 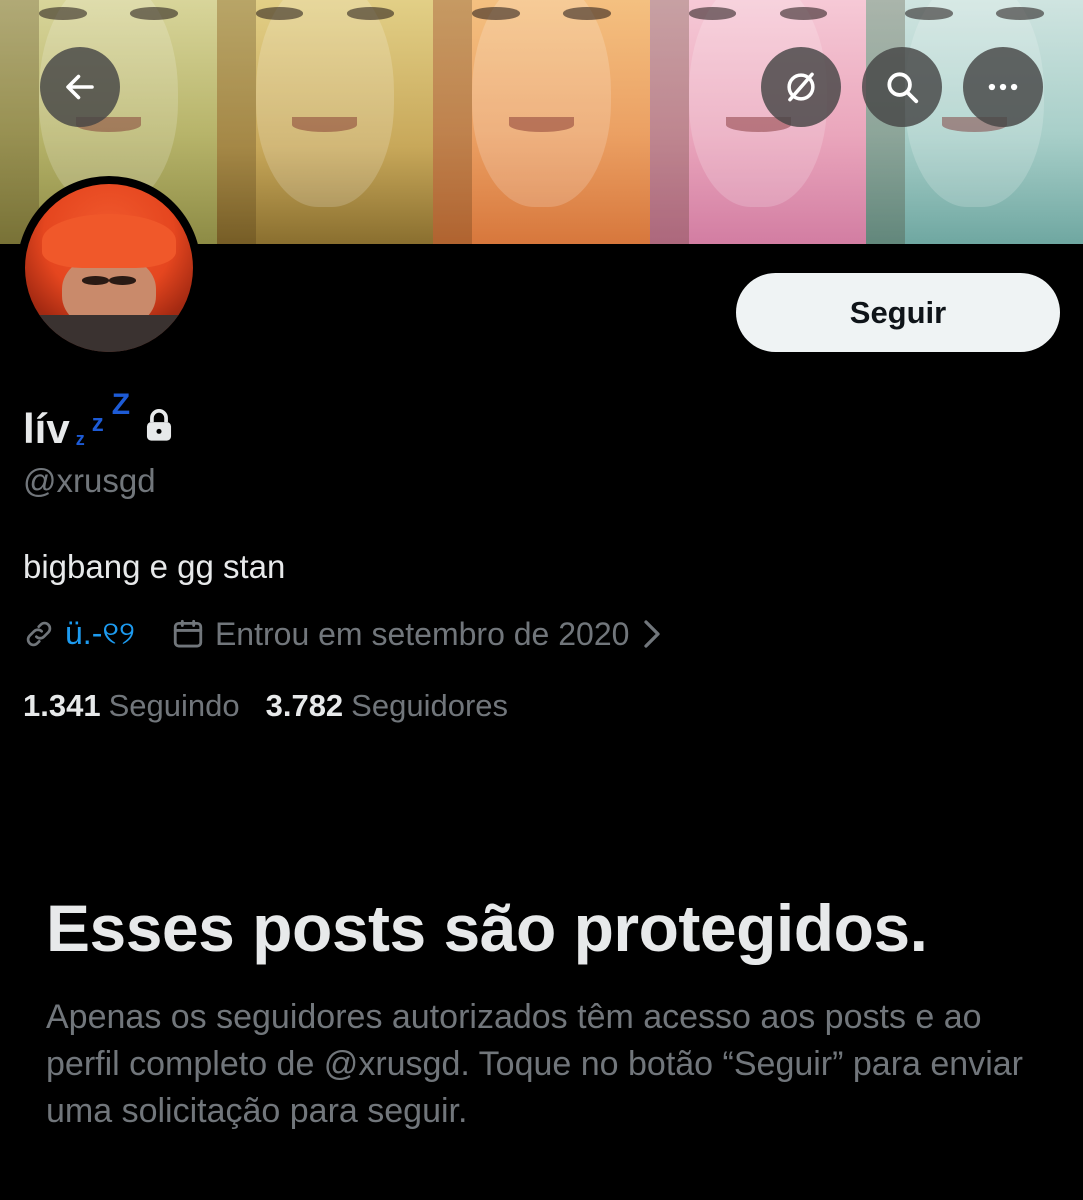 What do you see at coordinates (46, 428) in the screenshot?
I see `display-name: lív` at bounding box center [46, 428].